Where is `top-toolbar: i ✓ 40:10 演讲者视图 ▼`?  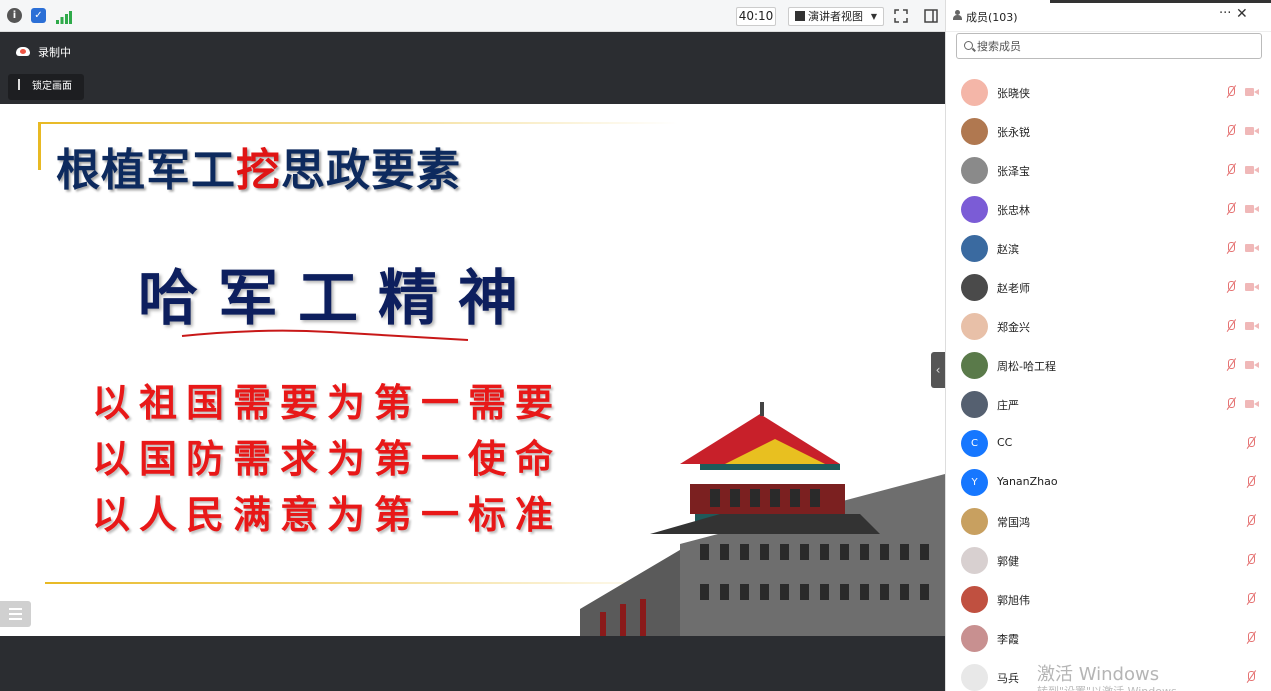
top-toolbar: i ✓ 40:10 演讲者视图 ▼ is located at coordinates (472, 16).